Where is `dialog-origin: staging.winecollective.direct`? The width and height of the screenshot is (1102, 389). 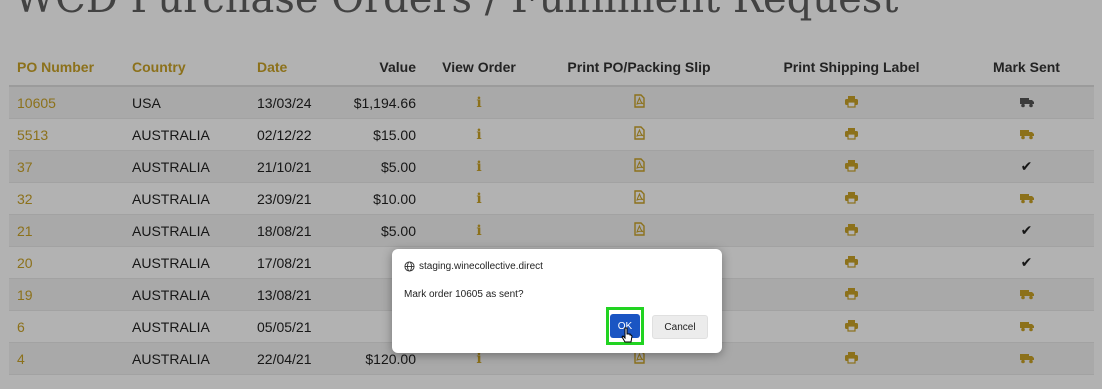 dialog-origin: staging.winecollective.direct is located at coordinates (473, 266).